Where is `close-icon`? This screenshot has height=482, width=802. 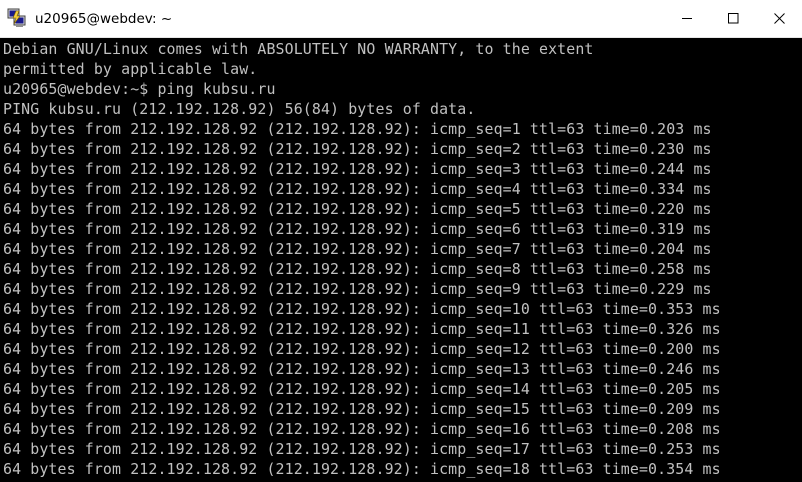
close-icon is located at coordinates (779, 18).